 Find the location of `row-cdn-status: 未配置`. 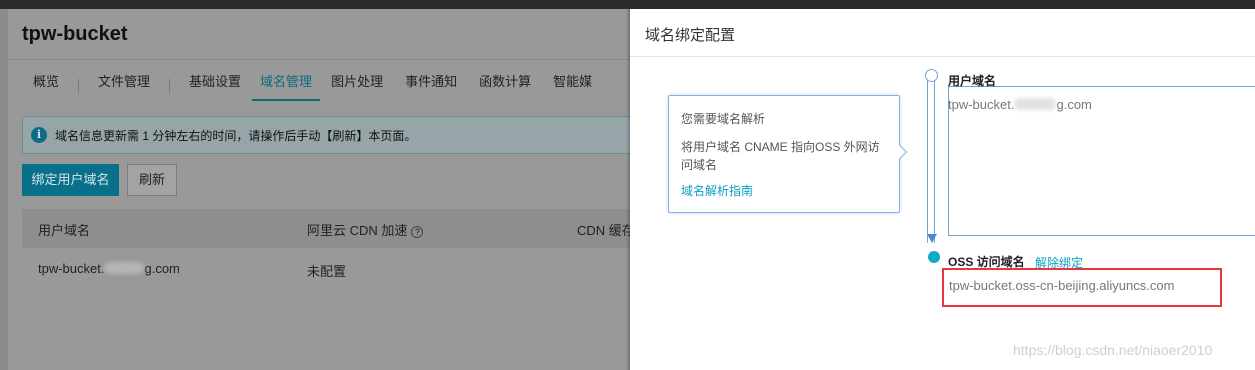

row-cdn-status: 未配置 is located at coordinates (327, 271).